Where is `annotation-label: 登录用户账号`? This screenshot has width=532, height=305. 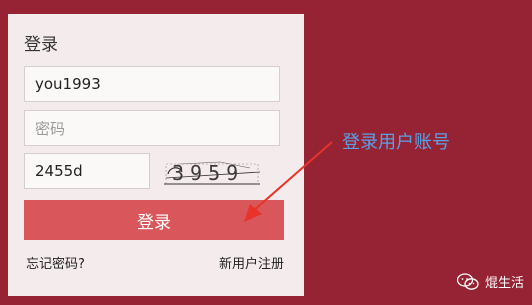
annotation-label: 登录用户账号 is located at coordinates (396, 142).